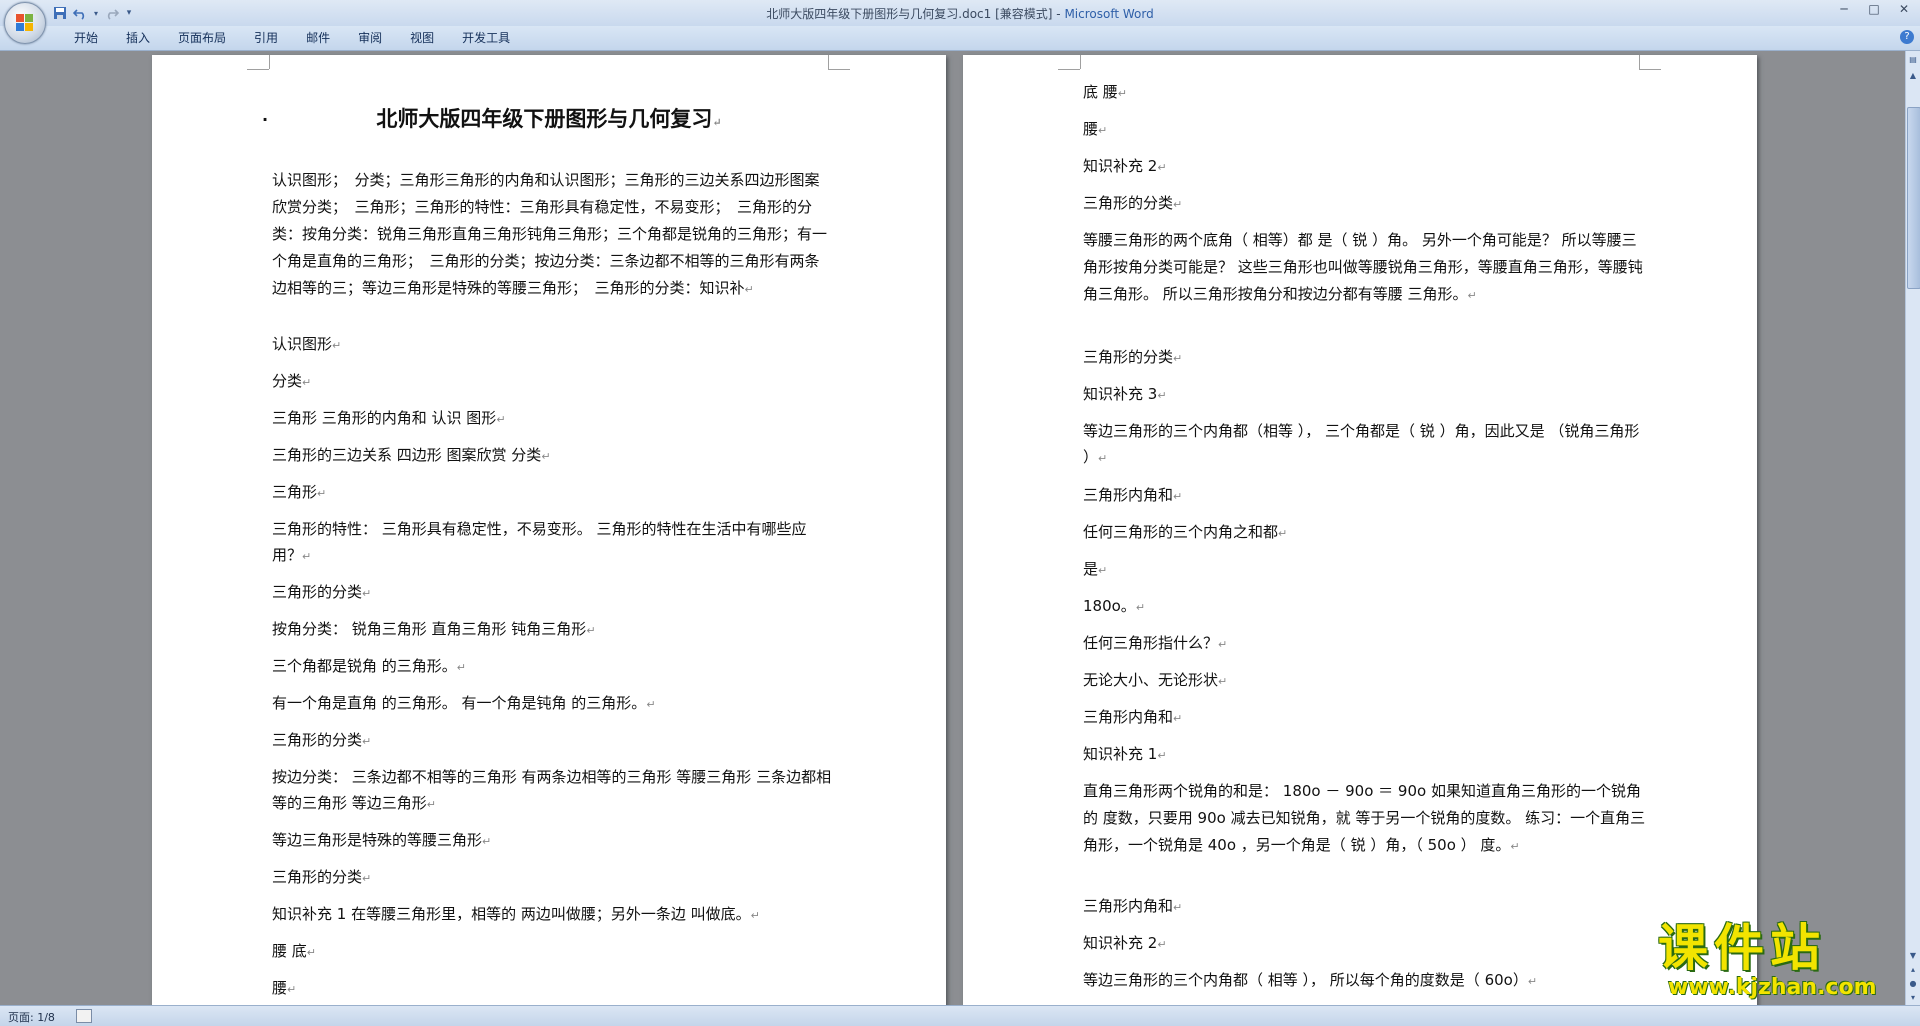 The image size is (1920, 1026). What do you see at coordinates (1912, 528) in the screenshot?
I see `vertical-scrollbar: ▤ ▲ ▼ ▴ ● ▾` at bounding box center [1912, 528].